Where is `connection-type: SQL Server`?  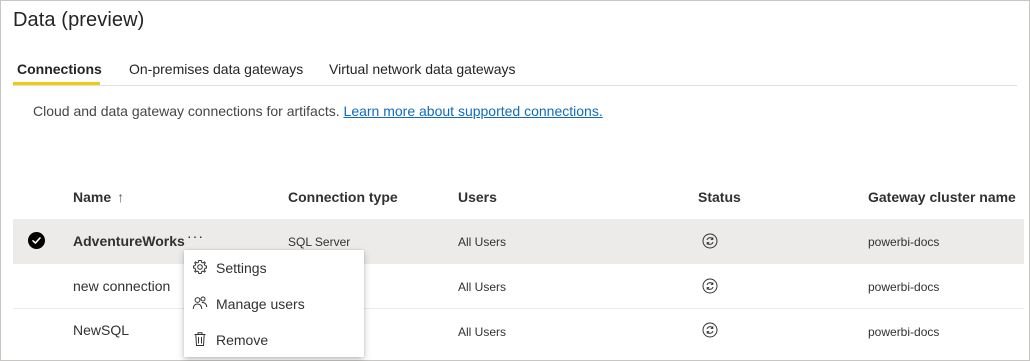
connection-type: SQL Server is located at coordinates (319, 242).